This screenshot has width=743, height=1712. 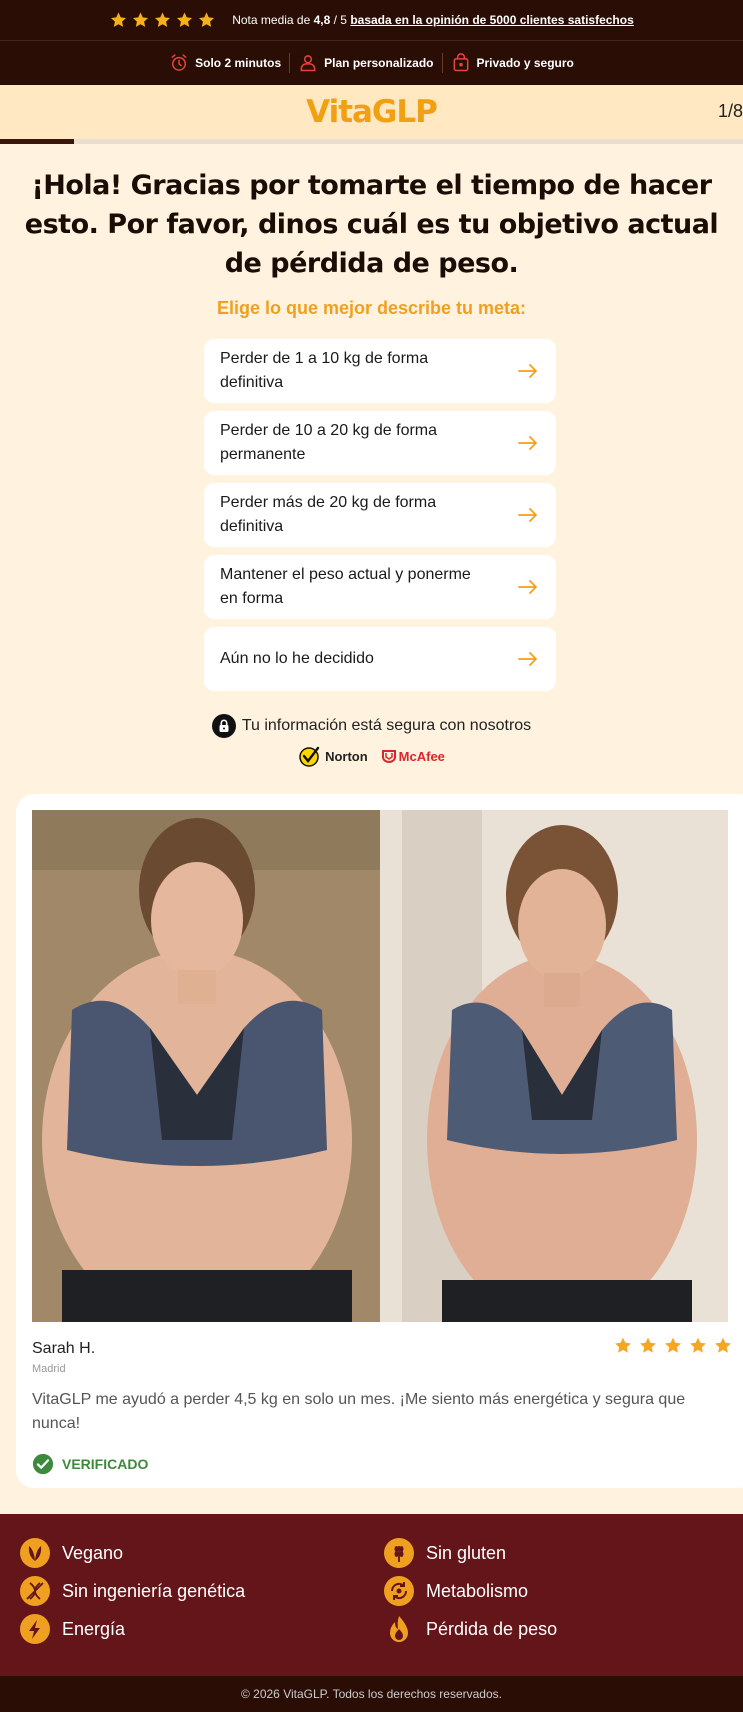 I want to click on rating-value: 4,8, so click(x=322, y=20).